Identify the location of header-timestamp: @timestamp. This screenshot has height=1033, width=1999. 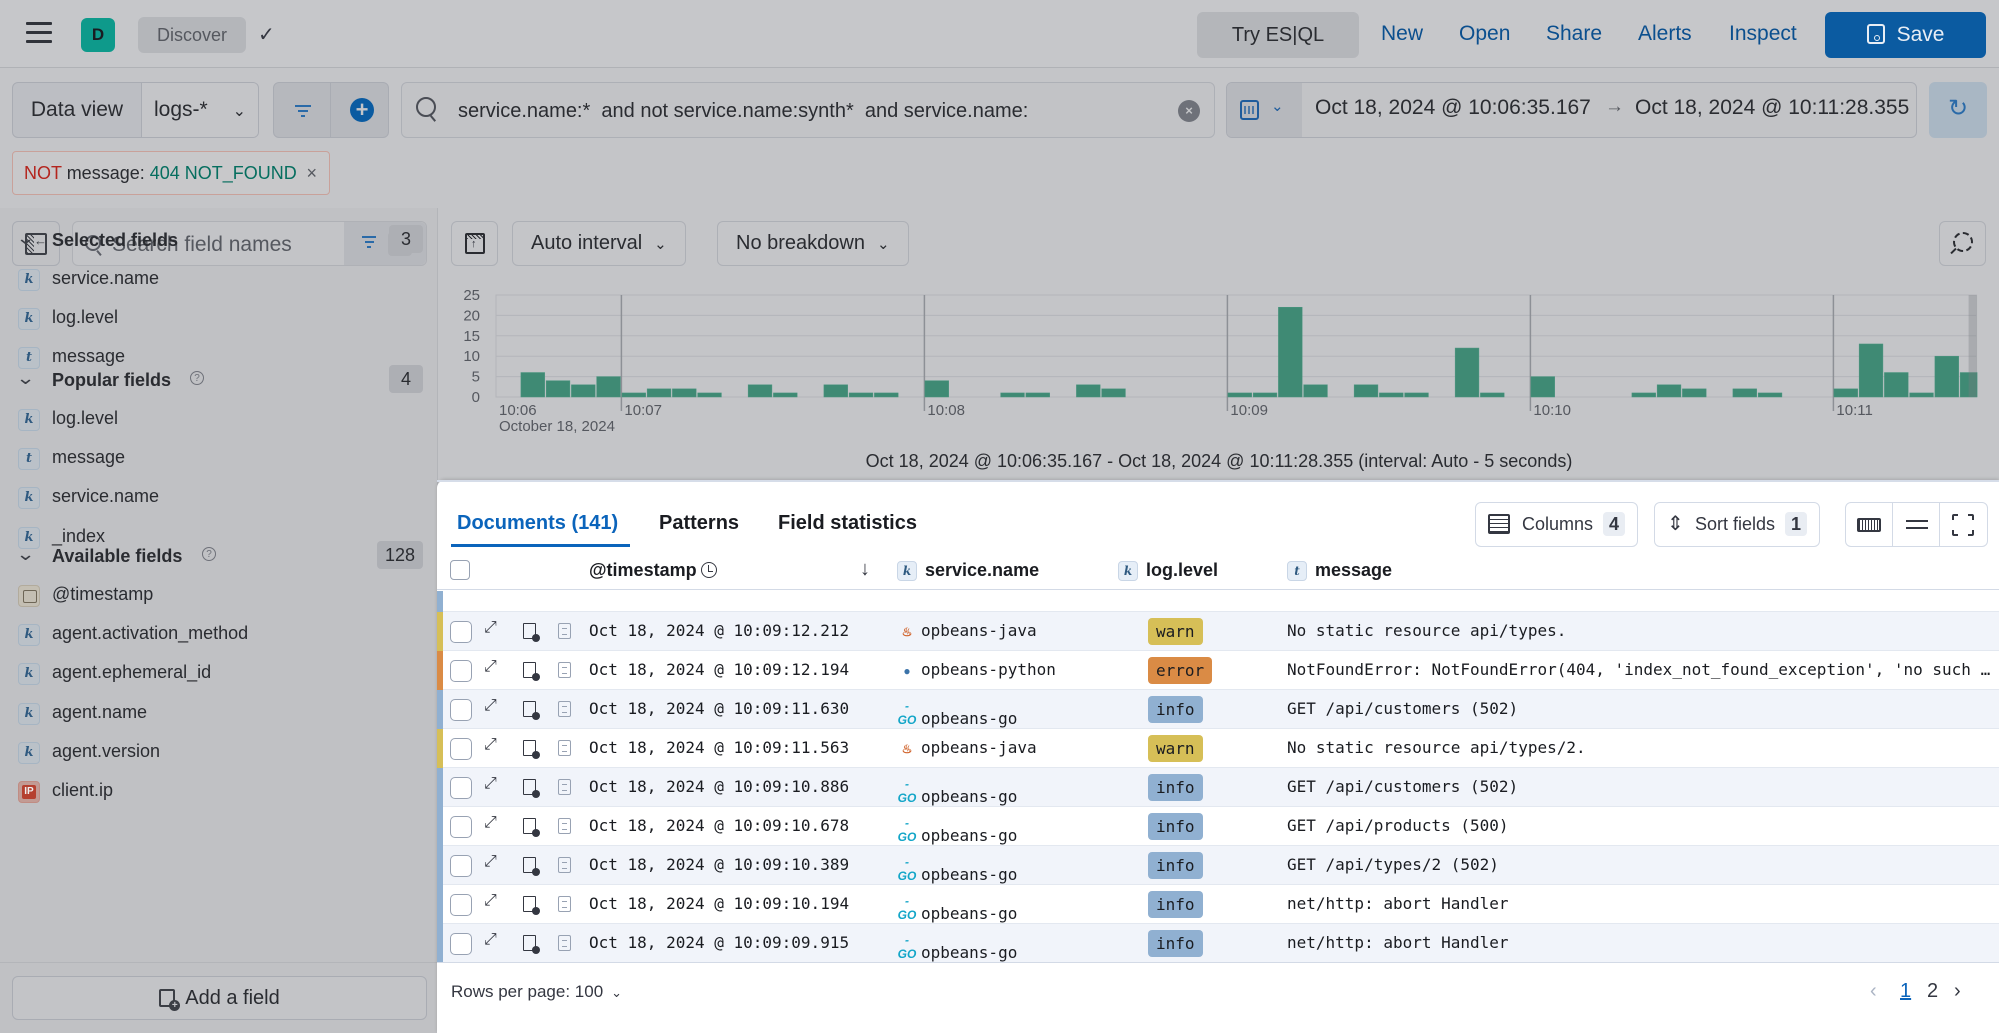
(653, 570).